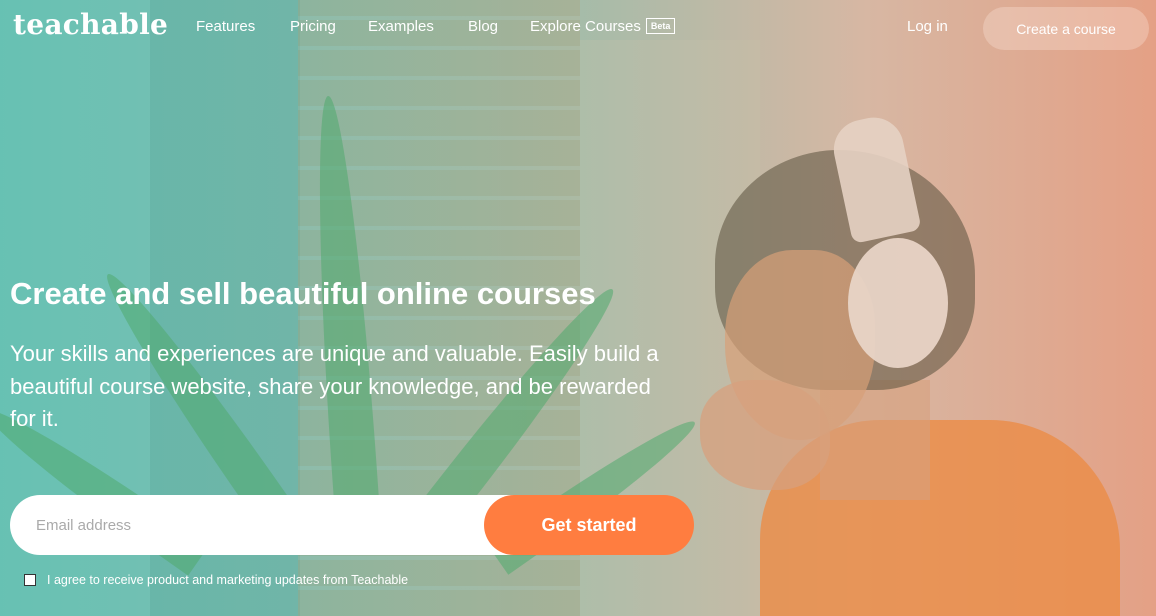  What do you see at coordinates (660, 26) in the screenshot?
I see `beta-badge: Beta` at bounding box center [660, 26].